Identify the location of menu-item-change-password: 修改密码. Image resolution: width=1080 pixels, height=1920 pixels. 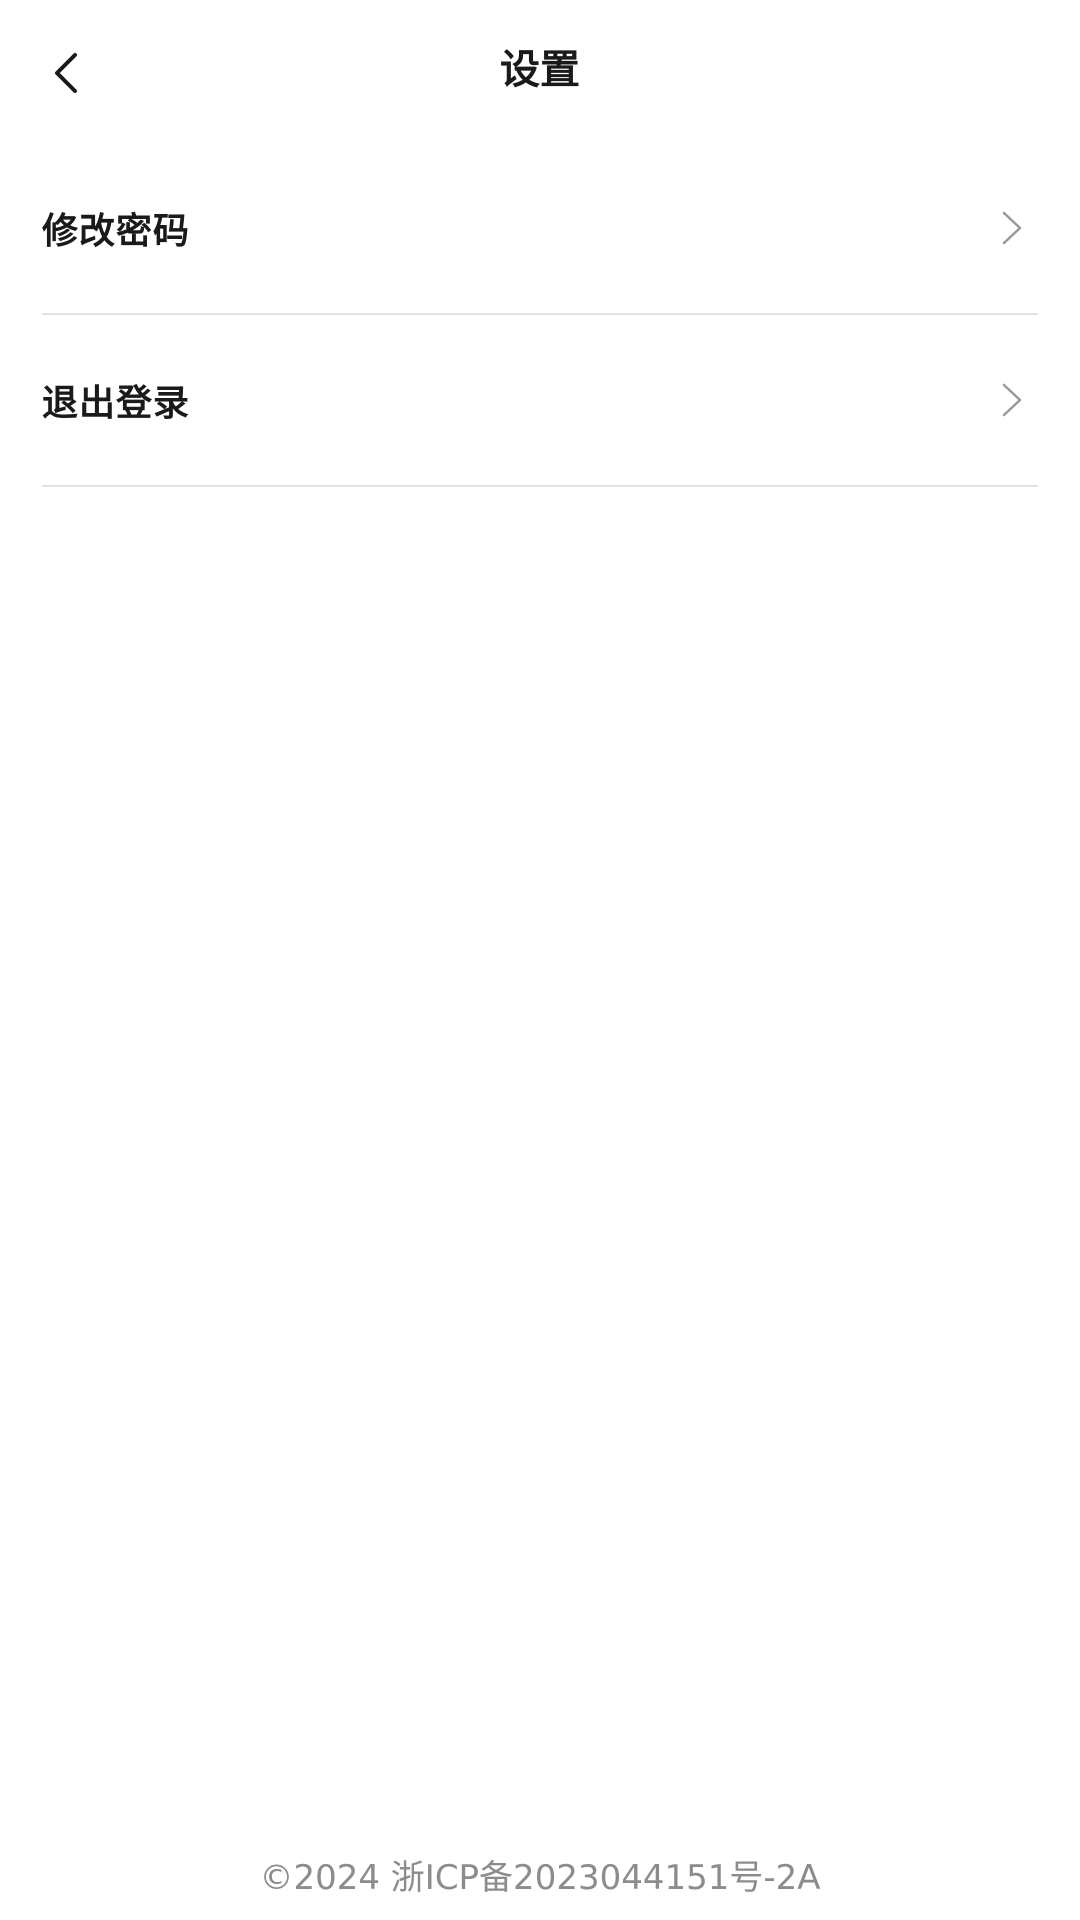
(540, 229).